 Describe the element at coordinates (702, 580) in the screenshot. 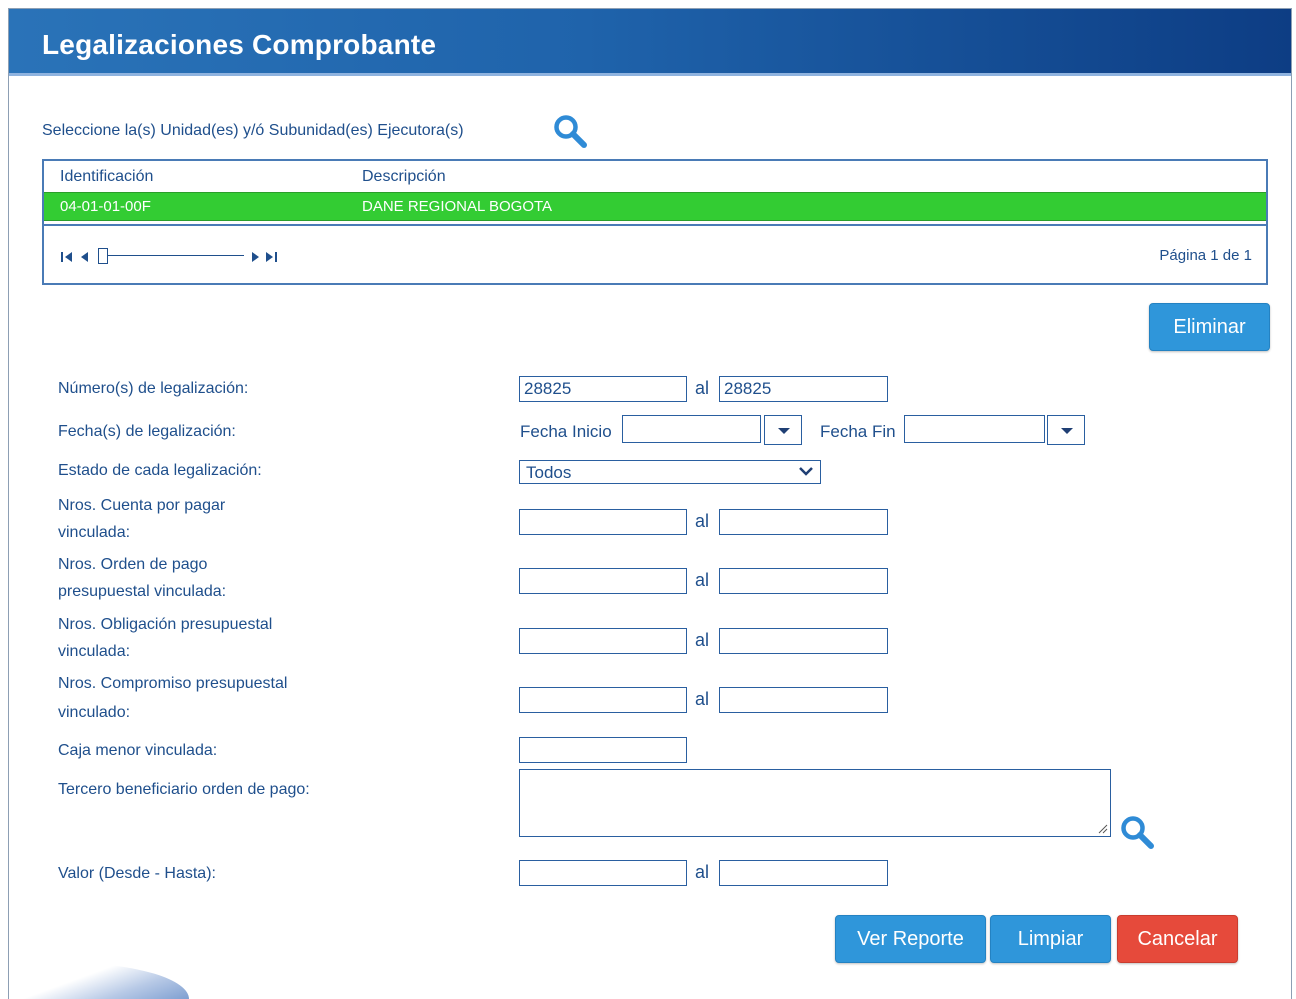

I see `orden-pago-sep: al` at that location.